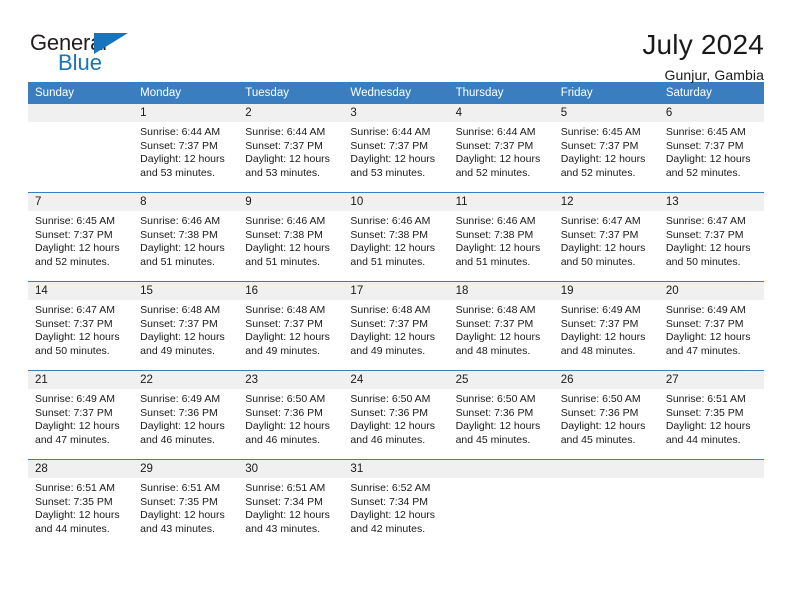 Image resolution: width=792 pixels, height=612 pixels. What do you see at coordinates (81, 380) in the screenshot?
I see `day-number: 21` at bounding box center [81, 380].